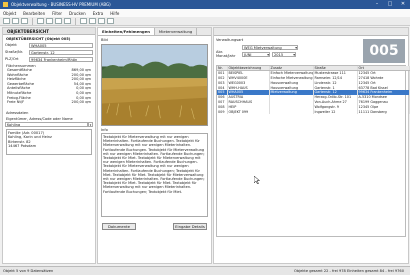 Image resolution: width=410 pixels, height=275 pixels. Describe the element at coordinates (377, 4) in the screenshot. I see `minimize-icon: –` at that location.